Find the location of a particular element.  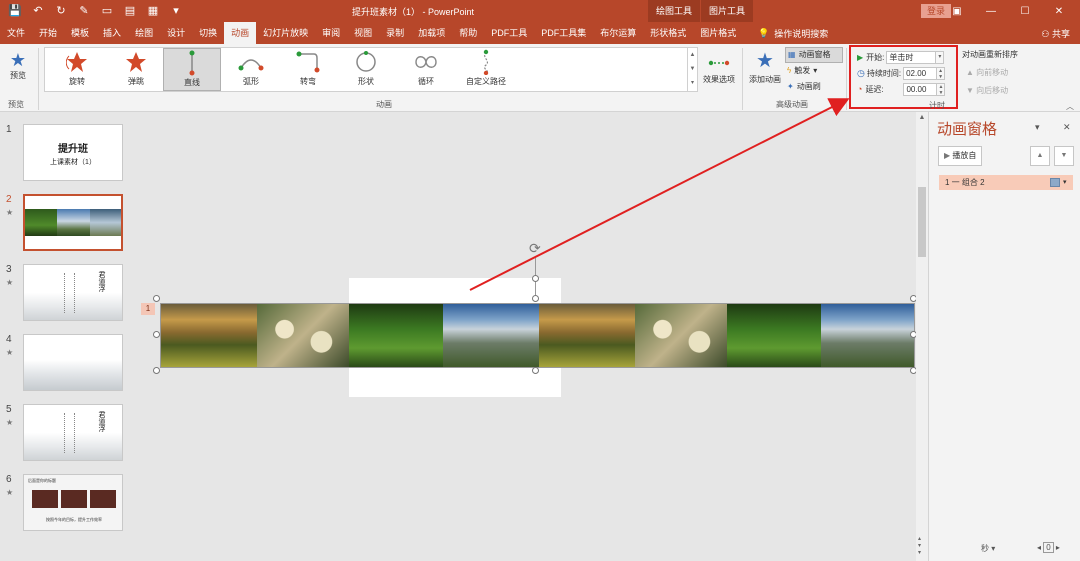

add-animation-button: ★ 添加动画 is located at coordinates (765, 66).